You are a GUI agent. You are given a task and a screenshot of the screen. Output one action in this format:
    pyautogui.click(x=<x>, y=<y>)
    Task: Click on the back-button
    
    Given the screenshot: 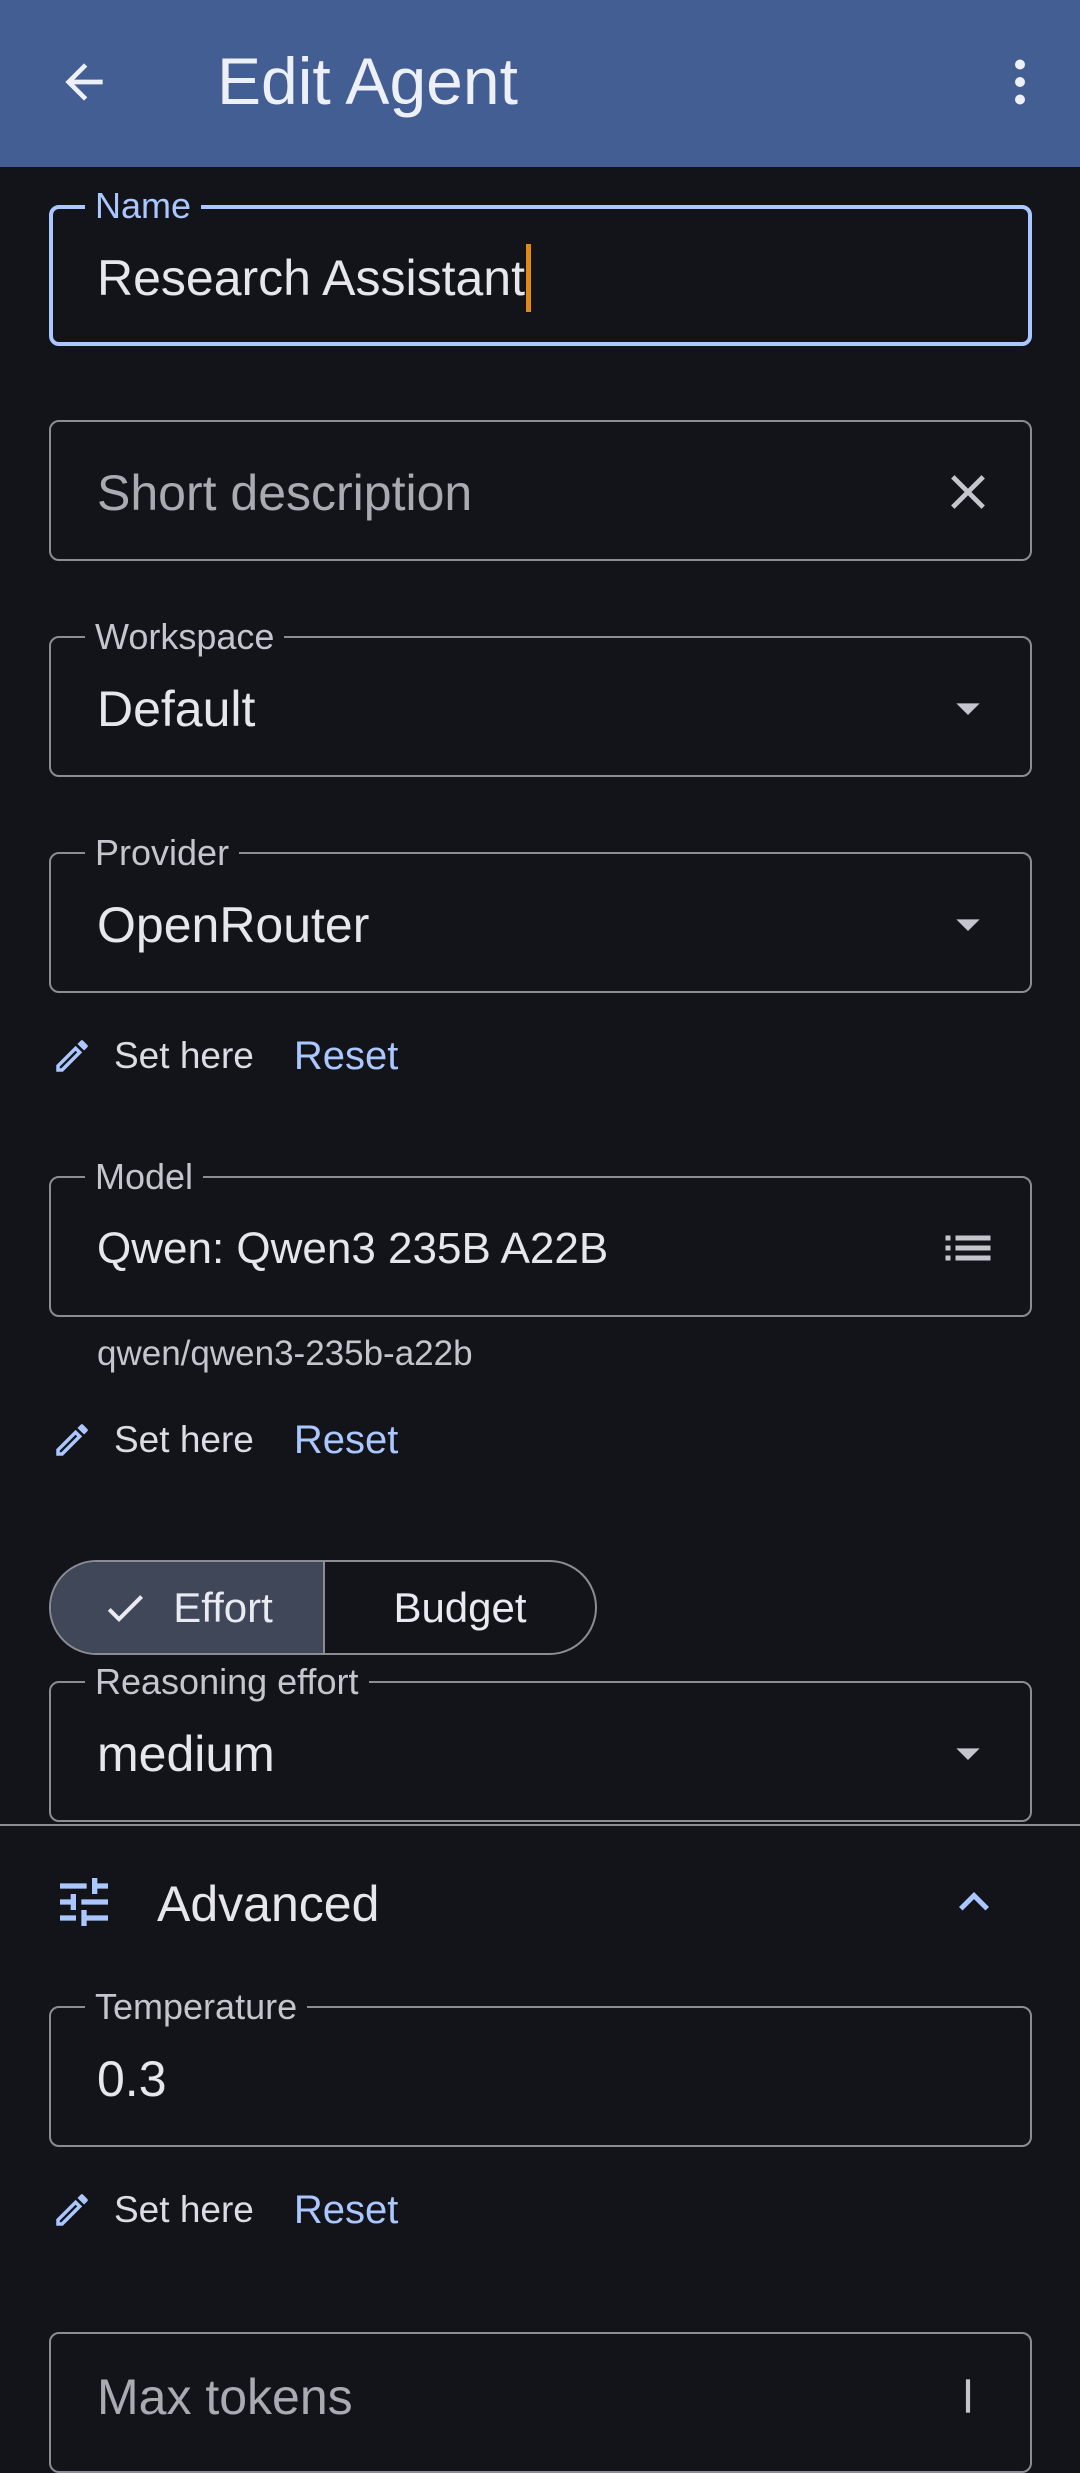 What is the action you would take?
    pyautogui.click(x=84, y=82)
    